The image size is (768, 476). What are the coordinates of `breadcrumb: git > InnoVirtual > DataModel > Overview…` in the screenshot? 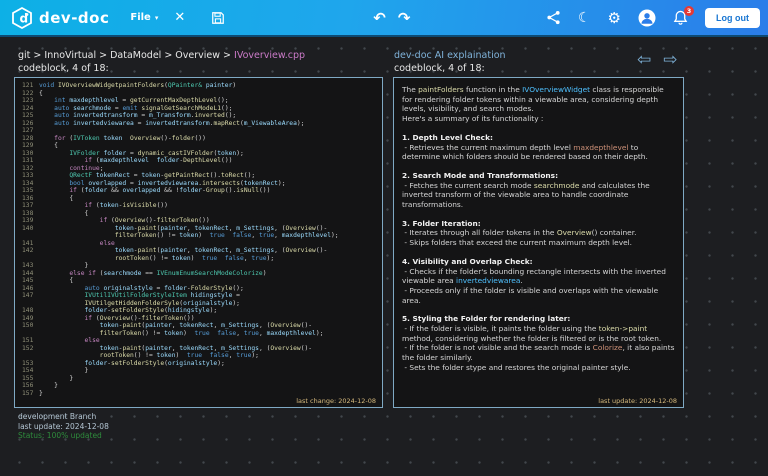 It's located at (161, 56).